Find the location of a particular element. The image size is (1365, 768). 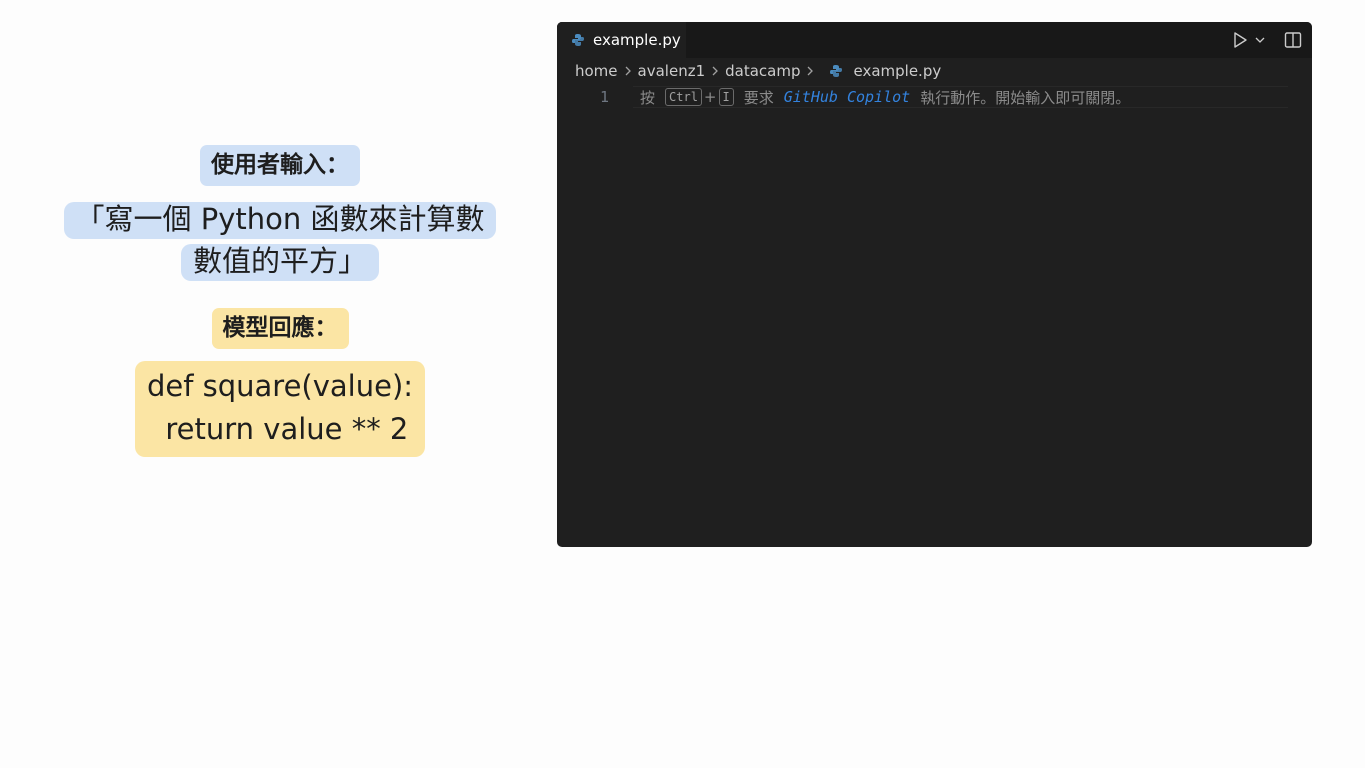

line-number: 1 is located at coordinates (604, 97).